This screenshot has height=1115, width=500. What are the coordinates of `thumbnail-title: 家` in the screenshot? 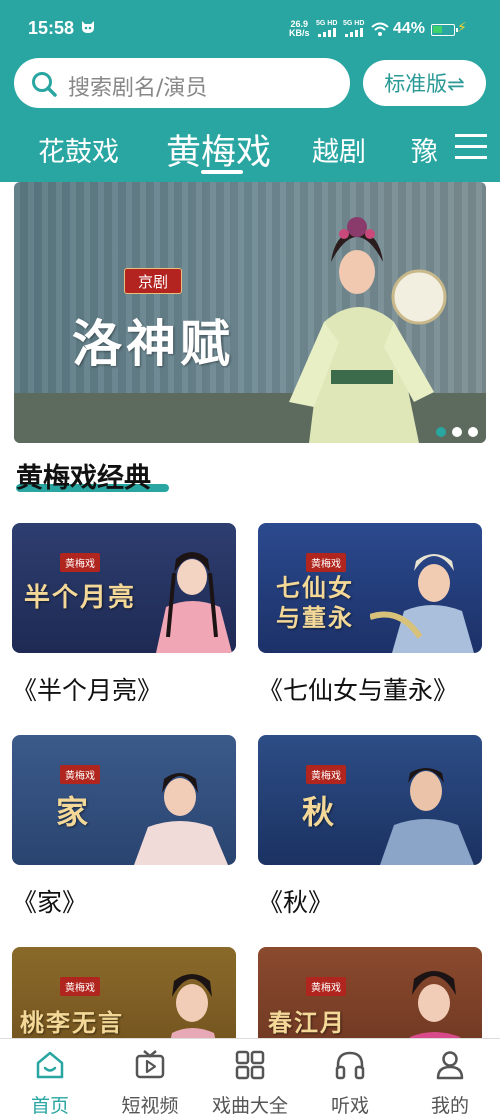 It's located at (73, 812).